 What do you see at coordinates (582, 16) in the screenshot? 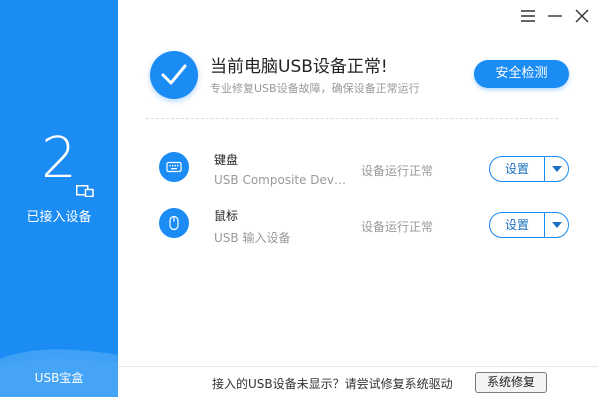
I see `close-icon` at bounding box center [582, 16].